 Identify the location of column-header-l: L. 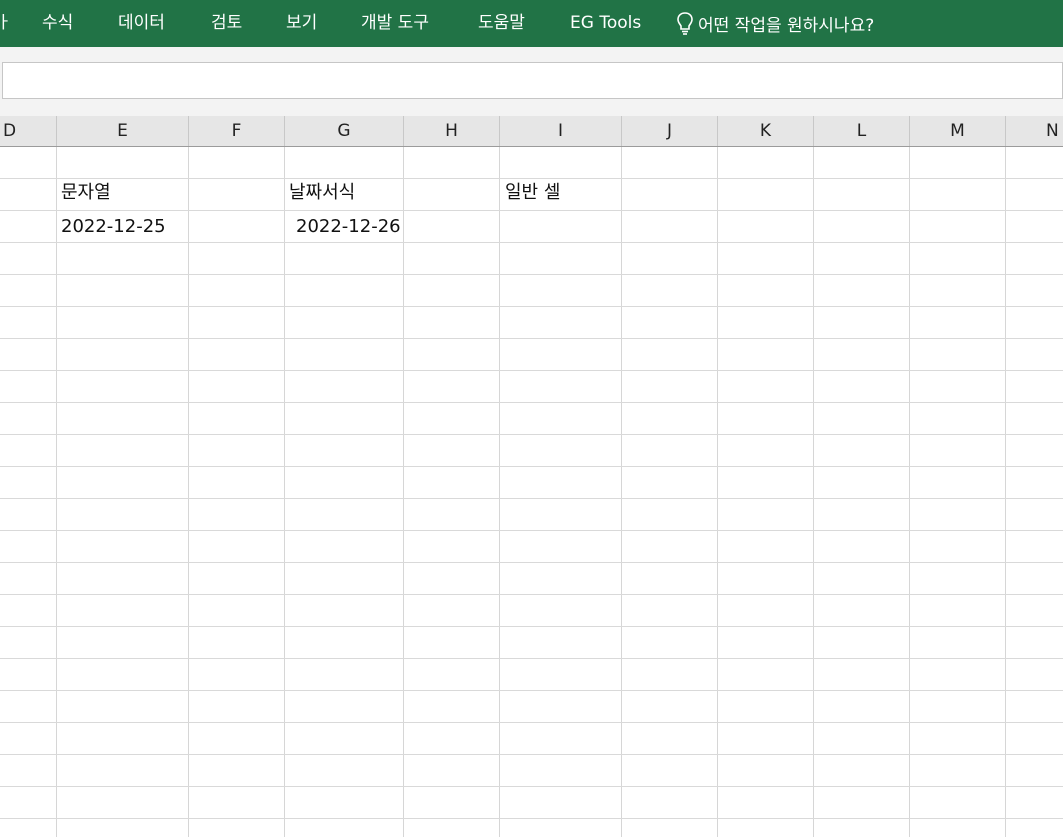
(862, 131).